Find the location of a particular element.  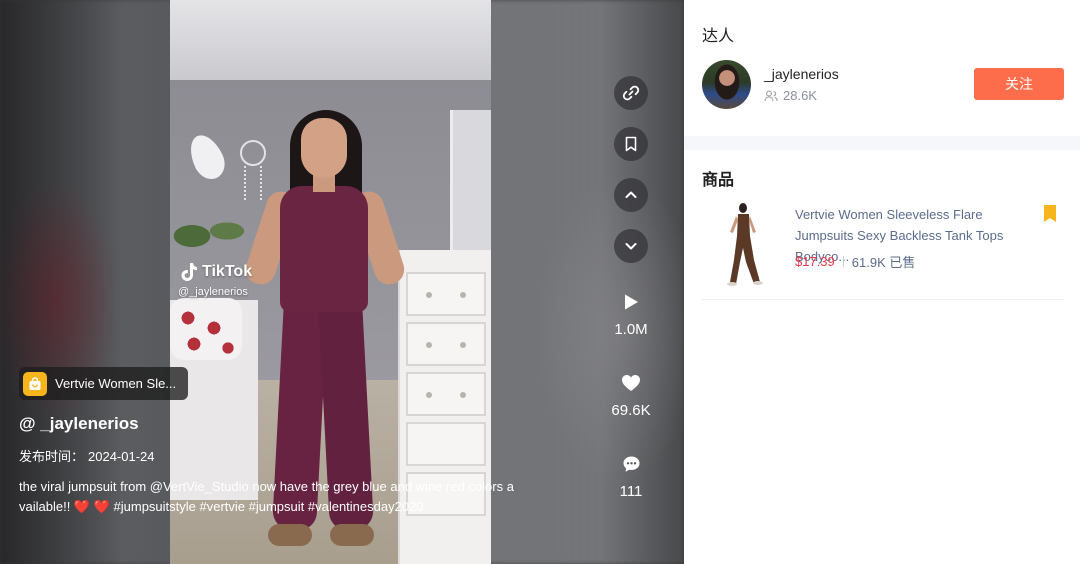

post-date: 发布时间： 2024-01-24 is located at coordinates (87, 455).